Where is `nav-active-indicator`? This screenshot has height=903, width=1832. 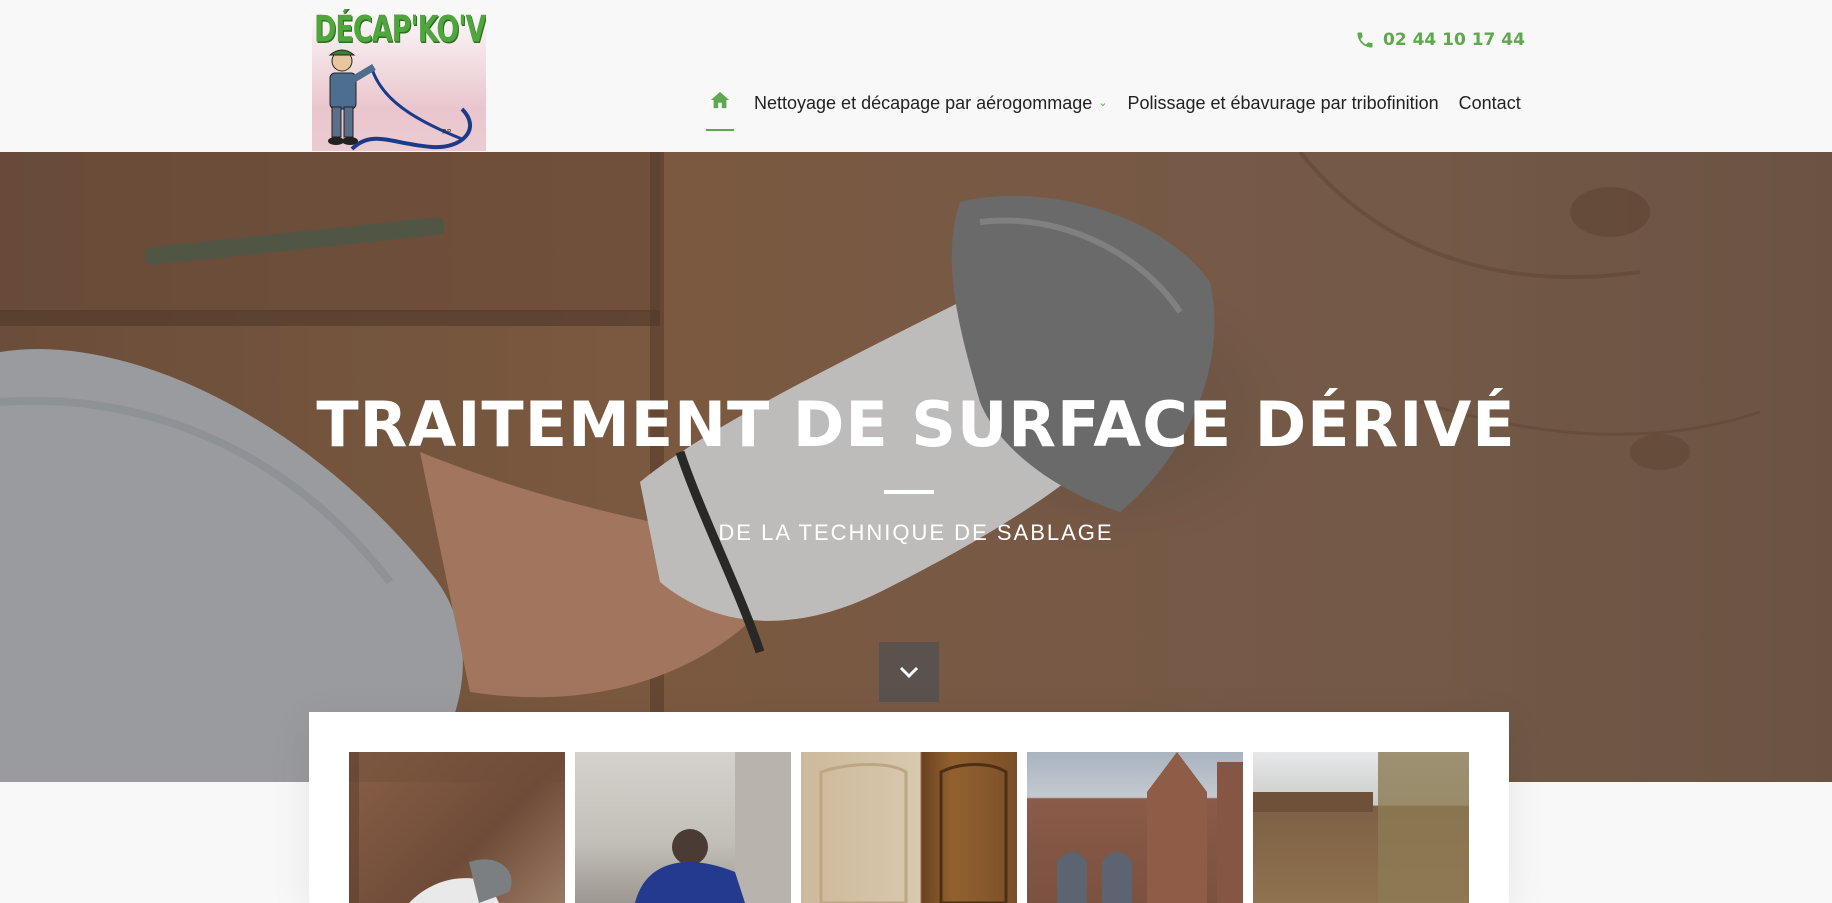
nav-active-indicator is located at coordinates (720, 130).